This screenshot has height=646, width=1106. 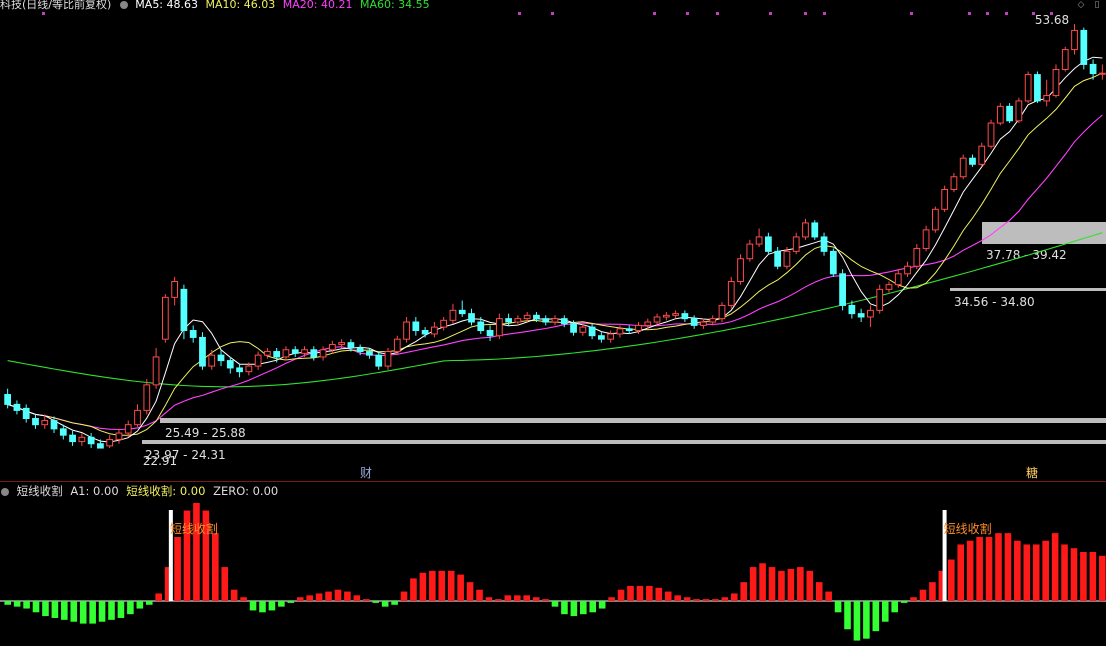 What do you see at coordinates (1081, 5) in the screenshot?
I see `diamond-icon: ◇` at bounding box center [1081, 5].